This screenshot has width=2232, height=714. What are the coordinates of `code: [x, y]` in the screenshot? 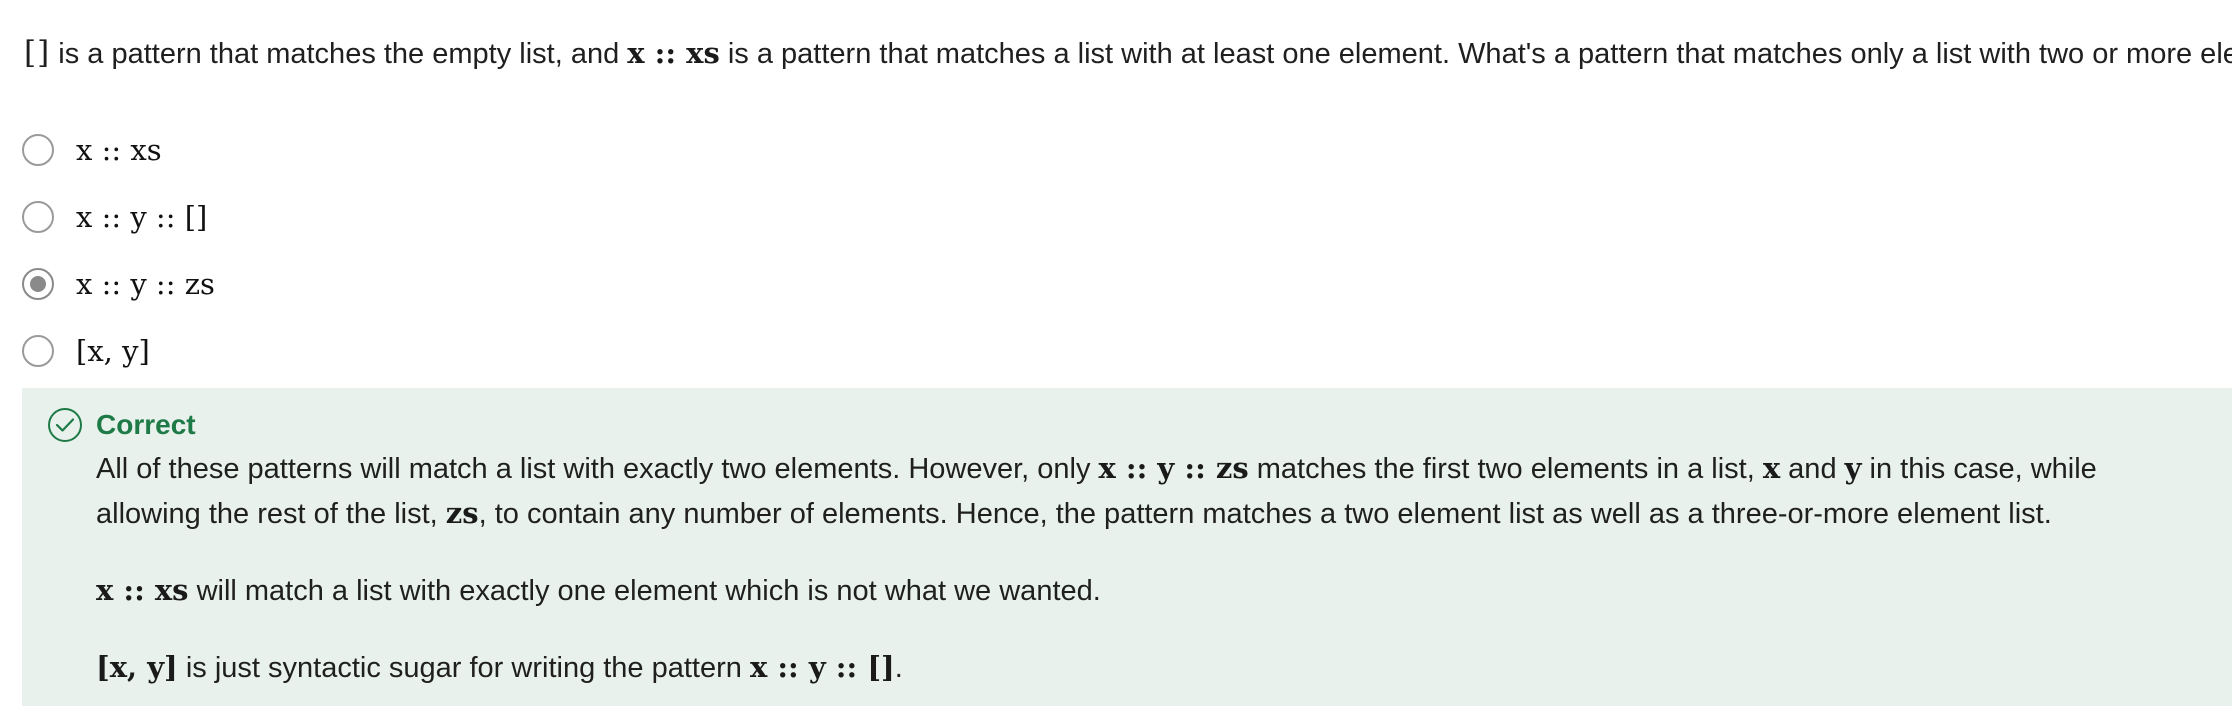 It's located at (137, 667).